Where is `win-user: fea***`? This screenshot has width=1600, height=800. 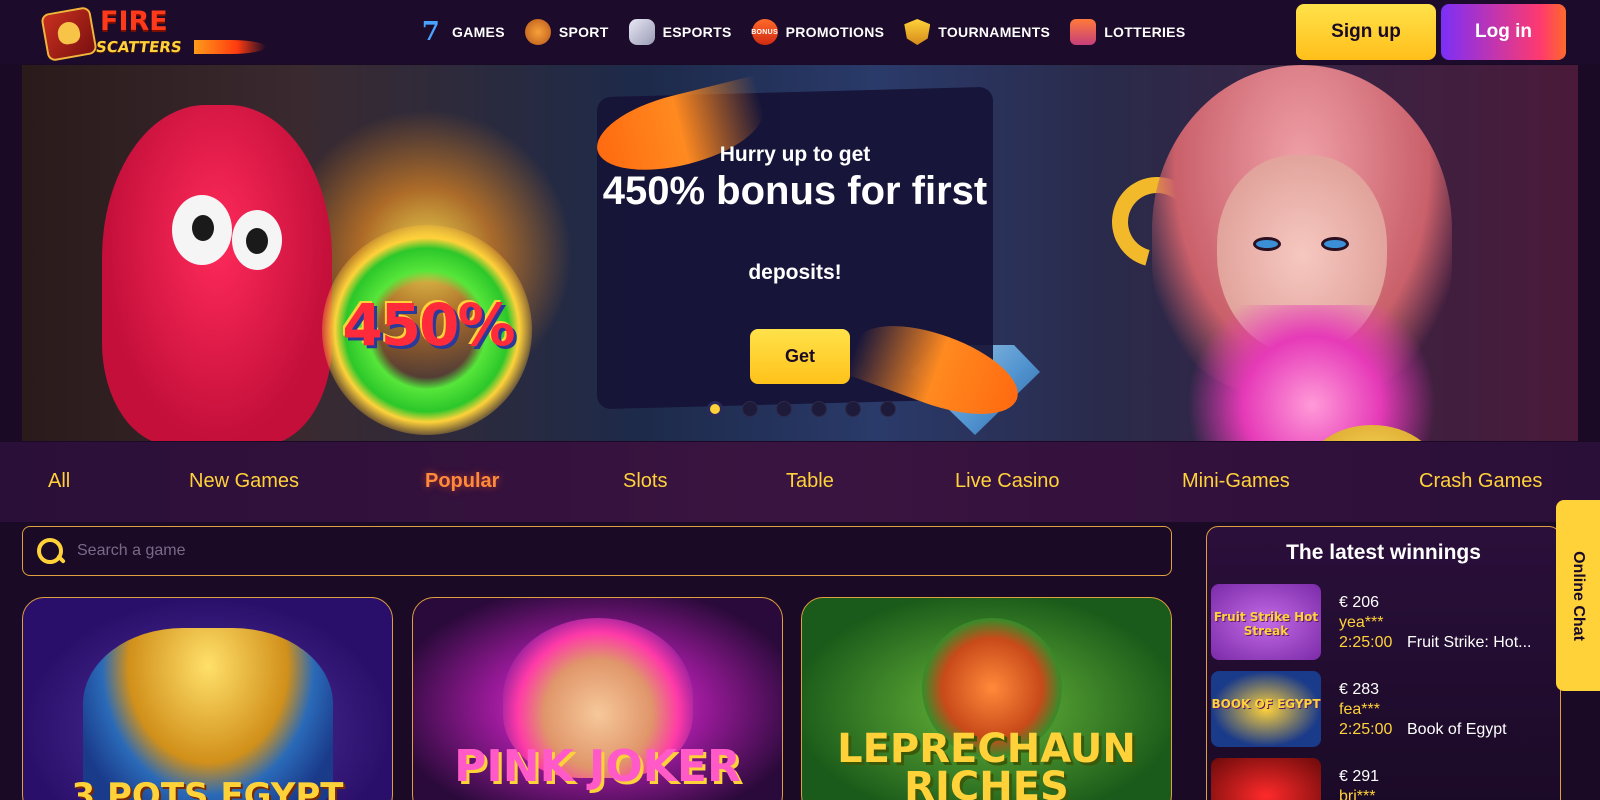
win-user: fea*** is located at coordinates (1359, 709).